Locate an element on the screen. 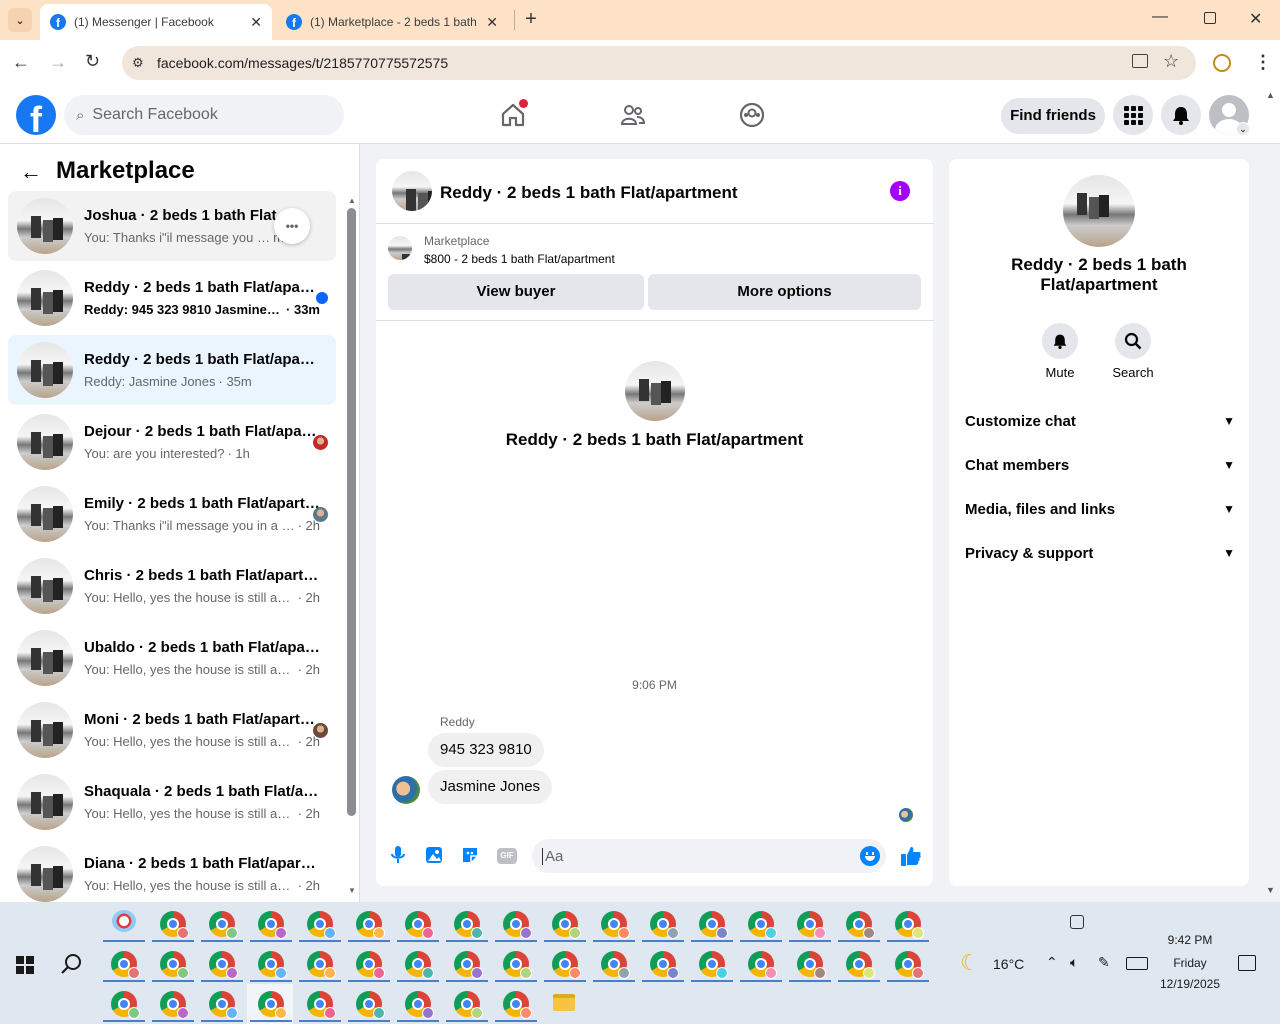 This screenshot has width=1280, height=1024. thumbs-up-icon is located at coordinates (911, 856).